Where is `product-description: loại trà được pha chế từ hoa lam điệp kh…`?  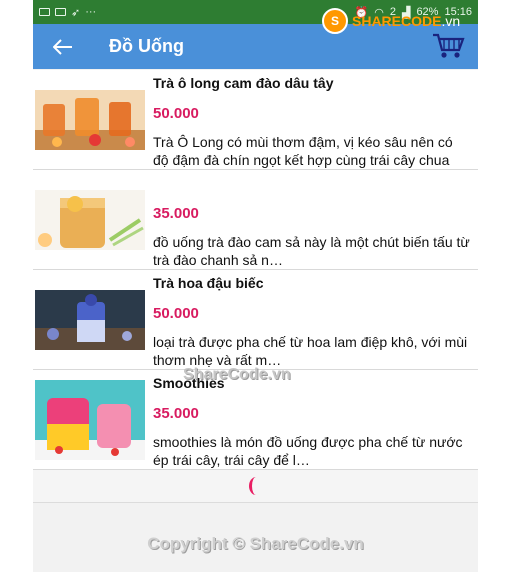
product-description: loại trà được pha chế từ hoa lam điệp kh… is located at coordinates (310, 351).